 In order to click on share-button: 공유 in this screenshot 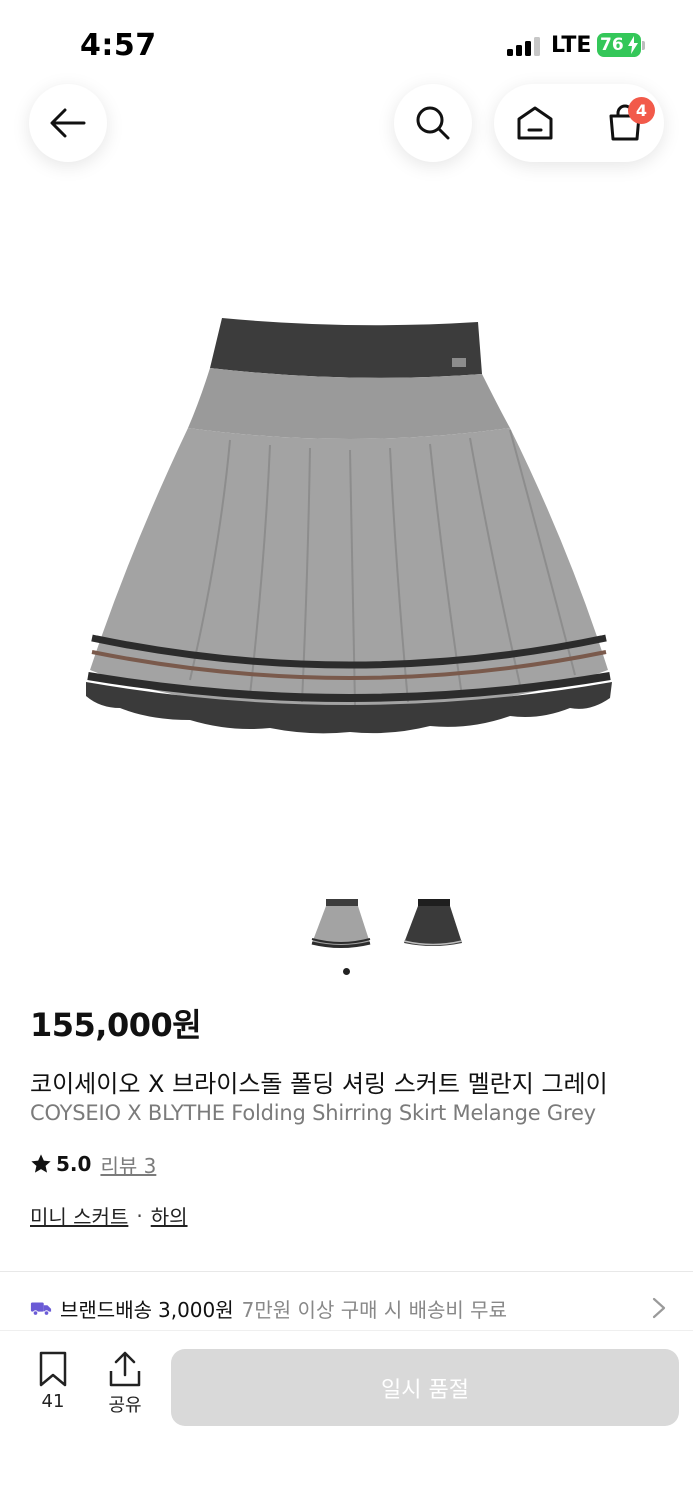, I will do `click(125, 1384)`.